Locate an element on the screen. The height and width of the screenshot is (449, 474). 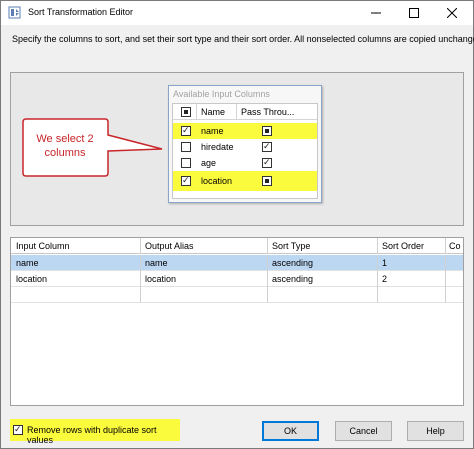
remove-duplicates-label: Remove rows with duplicate sort values is located at coordinates (92, 435).